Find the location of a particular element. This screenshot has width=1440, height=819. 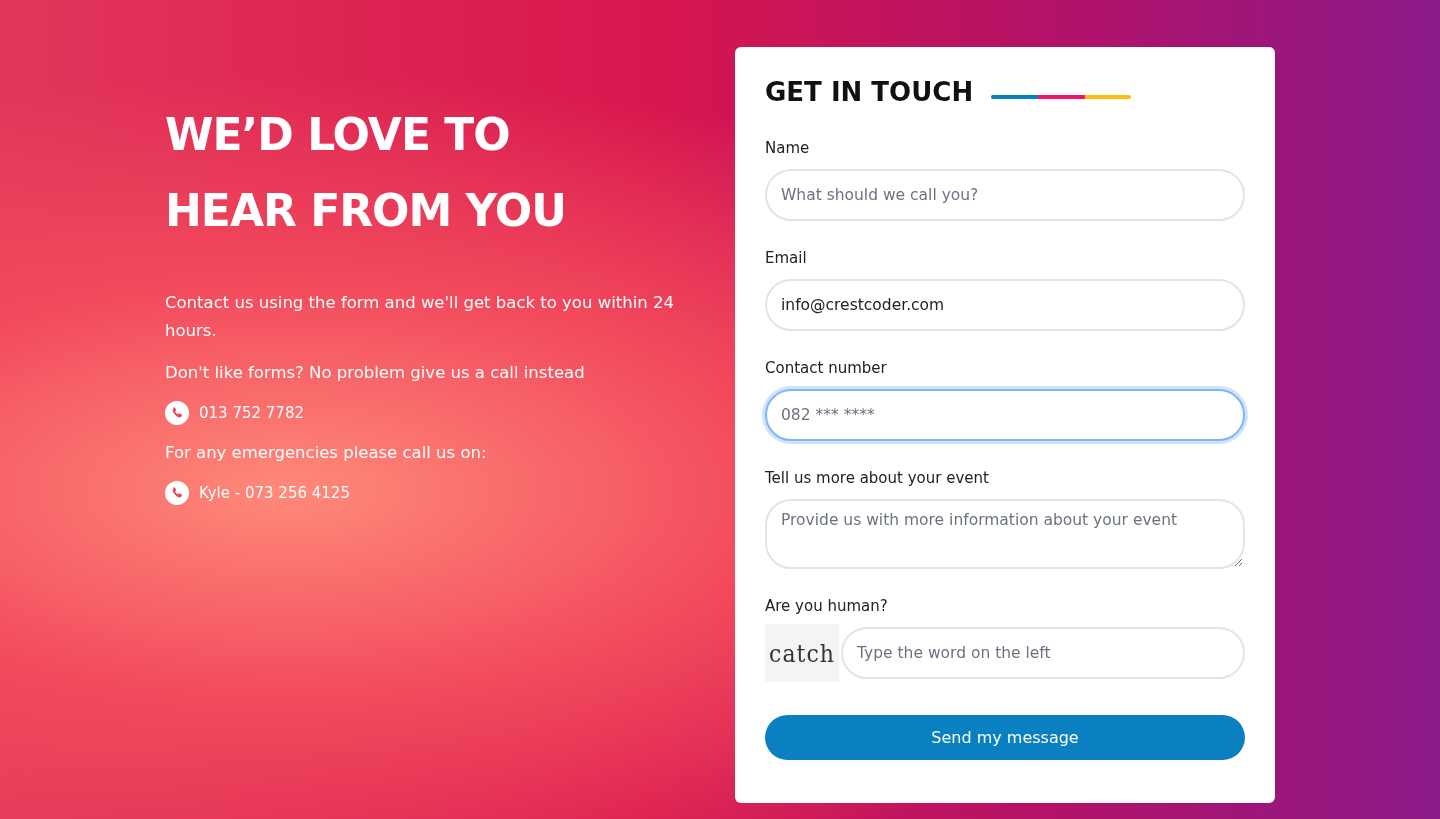

input-field: 082 *** **** is located at coordinates (1005, 415).